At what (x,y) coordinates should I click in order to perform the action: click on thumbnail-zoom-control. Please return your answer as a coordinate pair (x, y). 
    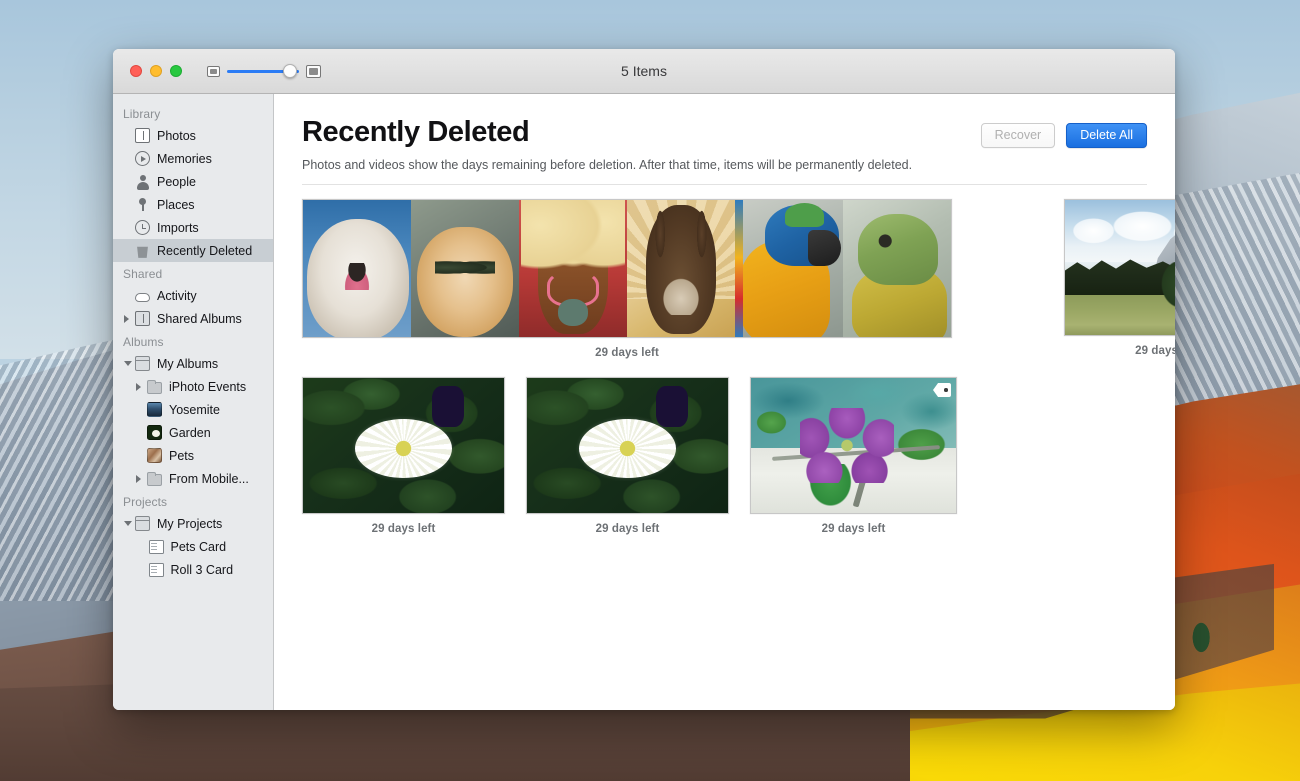
    Looking at the image, I should click on (264, 71).